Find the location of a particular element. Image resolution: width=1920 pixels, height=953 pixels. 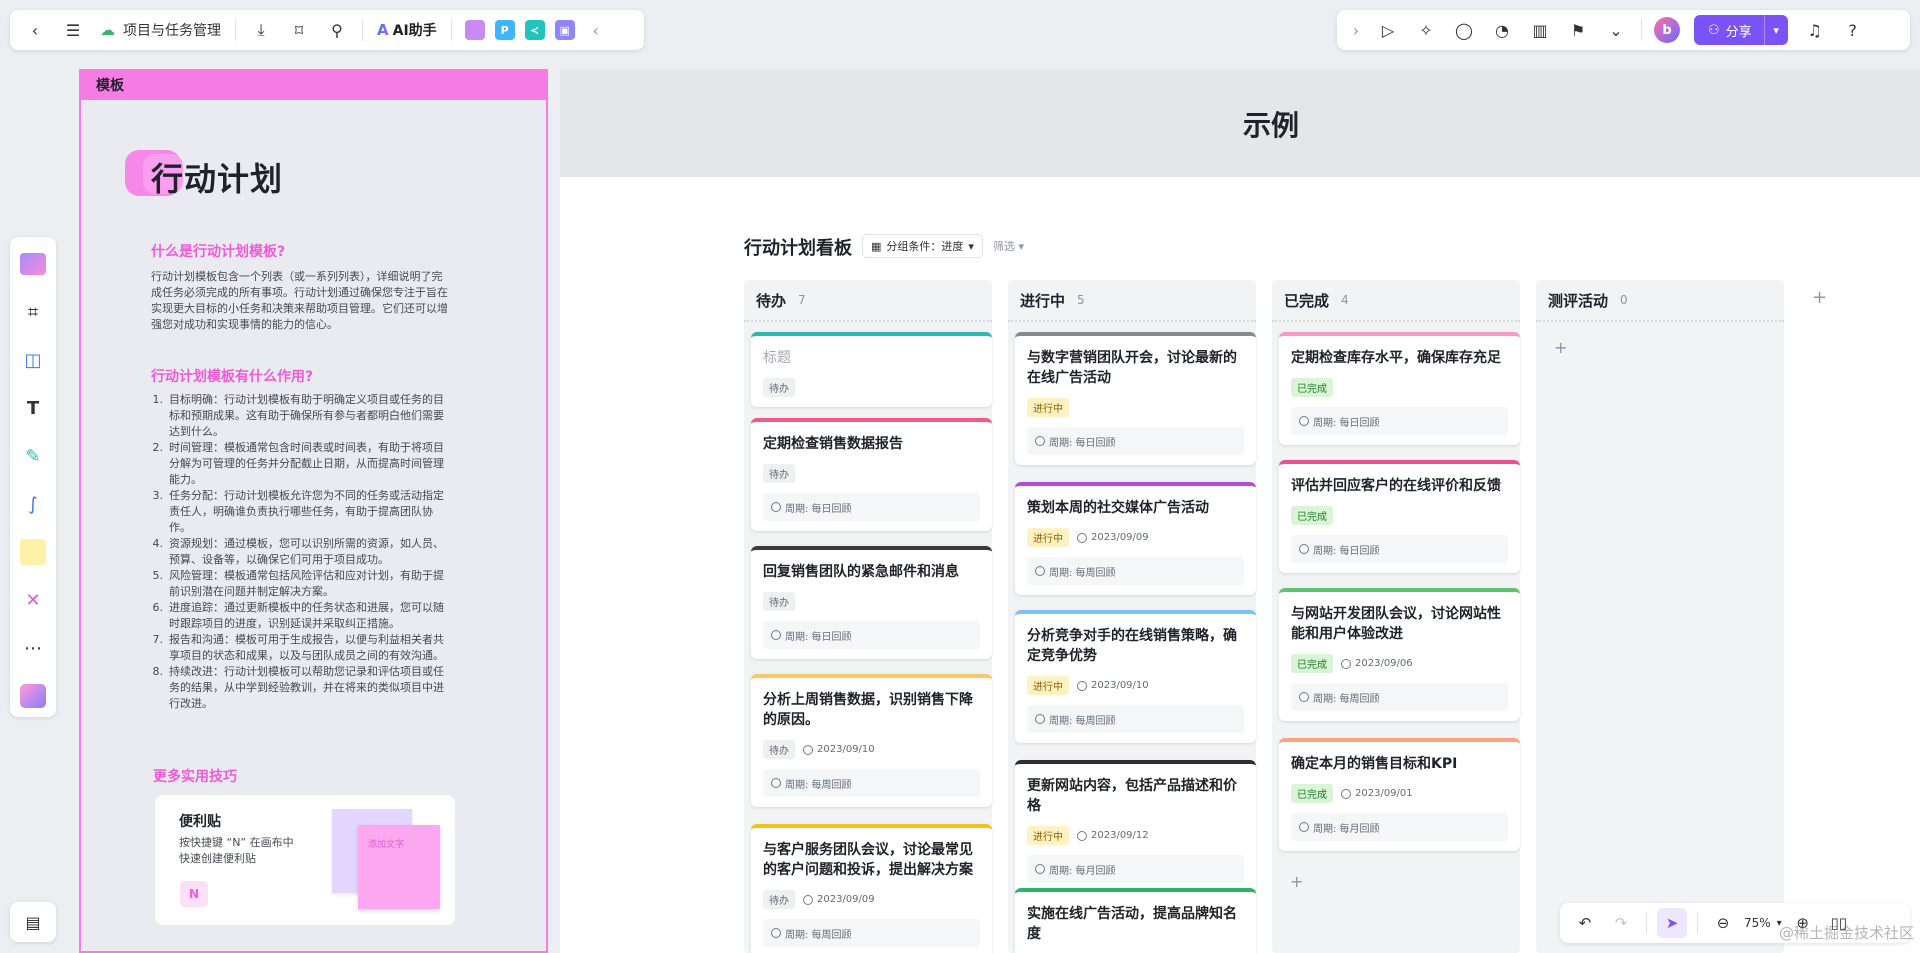

kanban-card: 更新网站内容，包括产品描述和价格 进行中 2023/09/12 周期: 每月回顾 is located at coordinates (1135, 826).